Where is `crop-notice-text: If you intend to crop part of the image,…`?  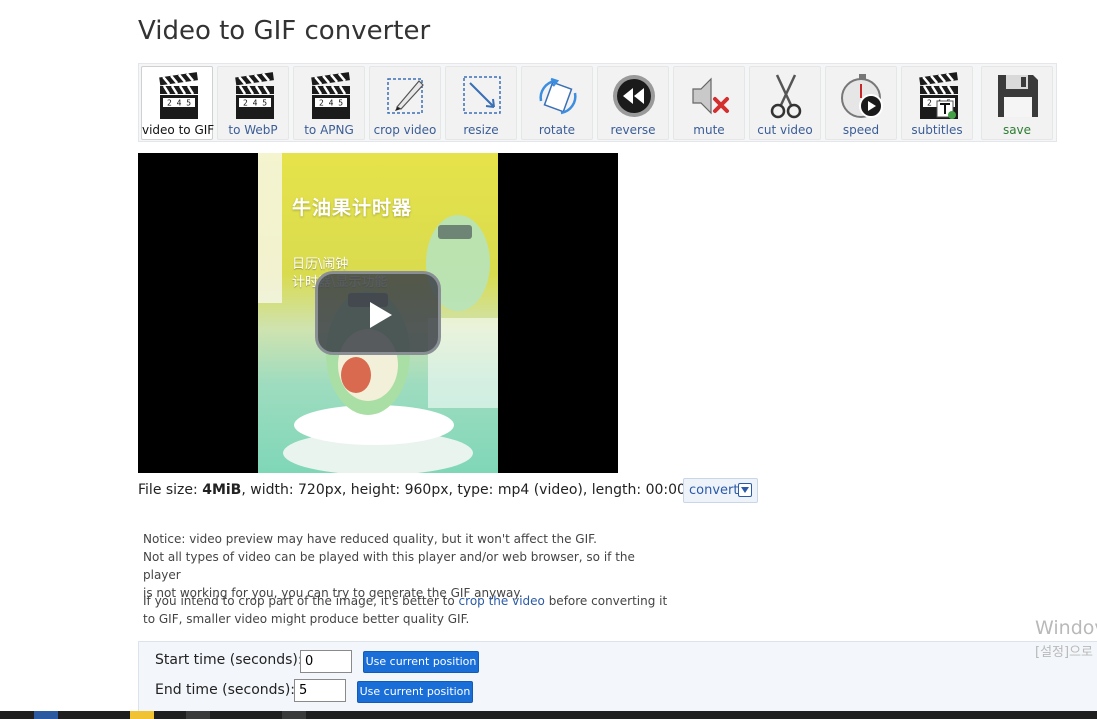
crop-notice-text: If you intend to crop part of the image,… is located at coordinates (301, 601).